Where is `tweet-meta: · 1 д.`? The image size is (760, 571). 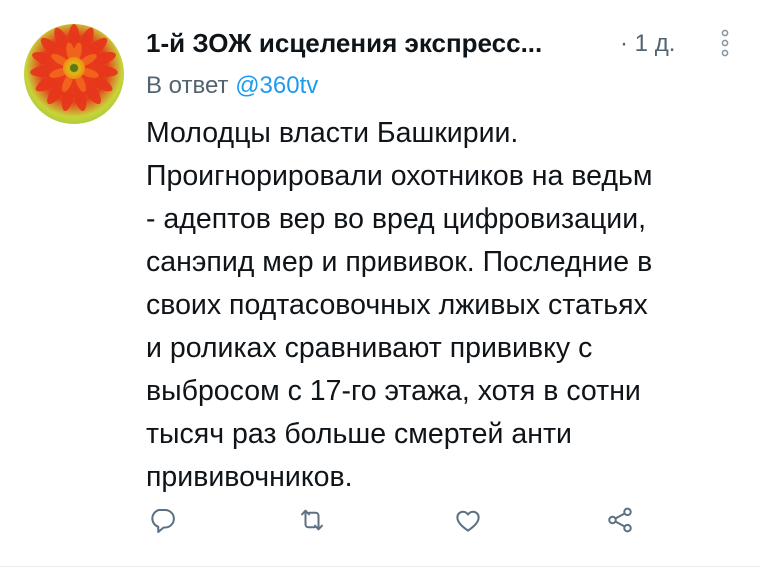 tweet-meta: · 1 д. is located at coordinates (647, 44).